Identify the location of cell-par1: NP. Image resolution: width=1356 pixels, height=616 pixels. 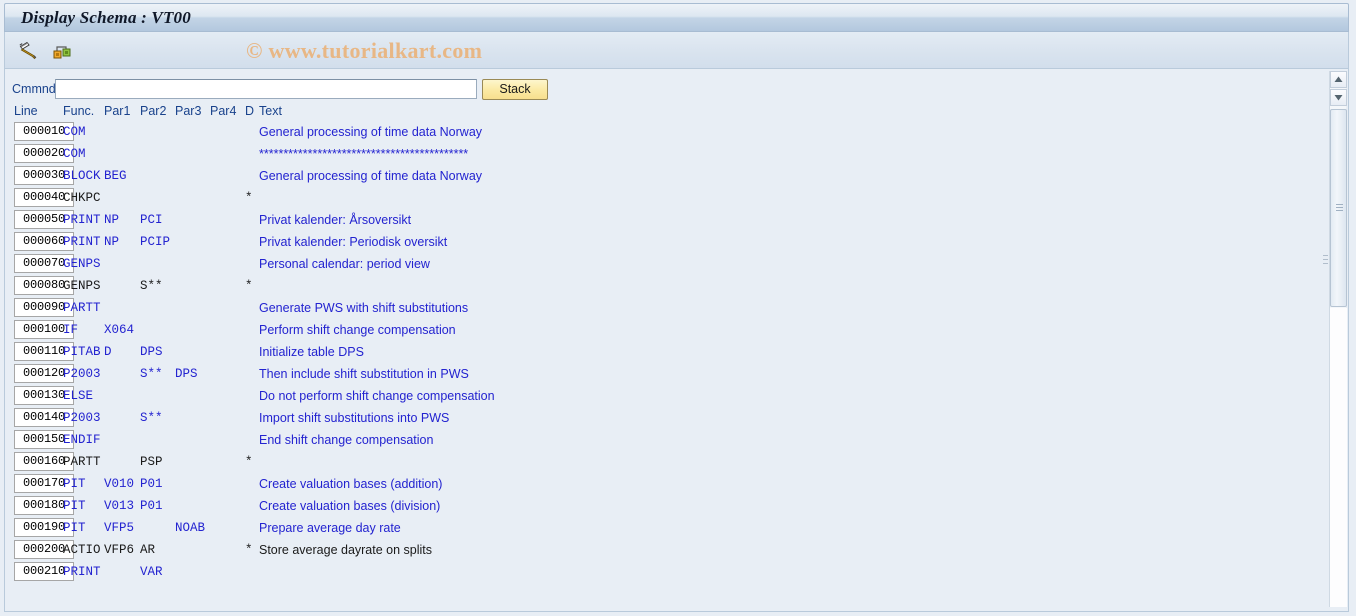
(112, 242).